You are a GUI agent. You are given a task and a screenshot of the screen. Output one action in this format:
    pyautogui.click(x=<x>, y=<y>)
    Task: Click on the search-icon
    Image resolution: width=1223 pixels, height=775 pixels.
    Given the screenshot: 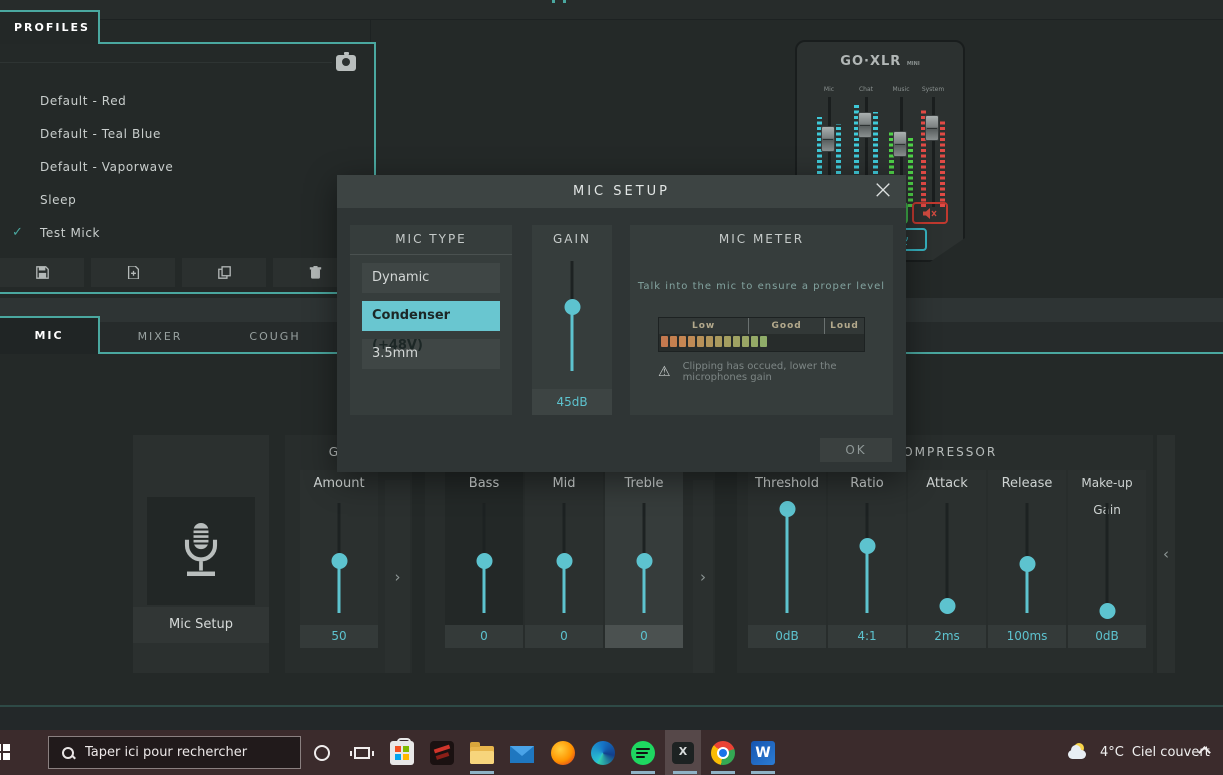 What is the action you would take?
    pyautogui.click(x=68, y=753)
    